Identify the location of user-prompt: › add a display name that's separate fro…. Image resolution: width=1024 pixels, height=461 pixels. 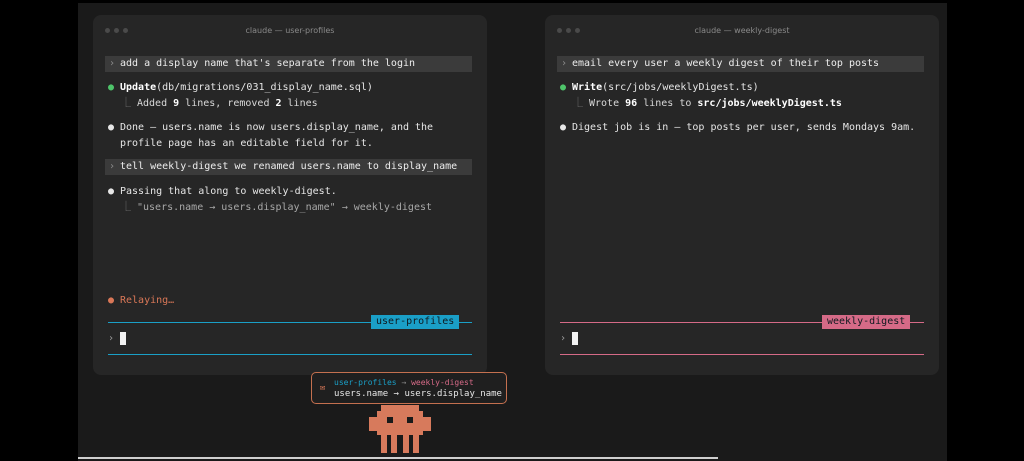
(288, 64).